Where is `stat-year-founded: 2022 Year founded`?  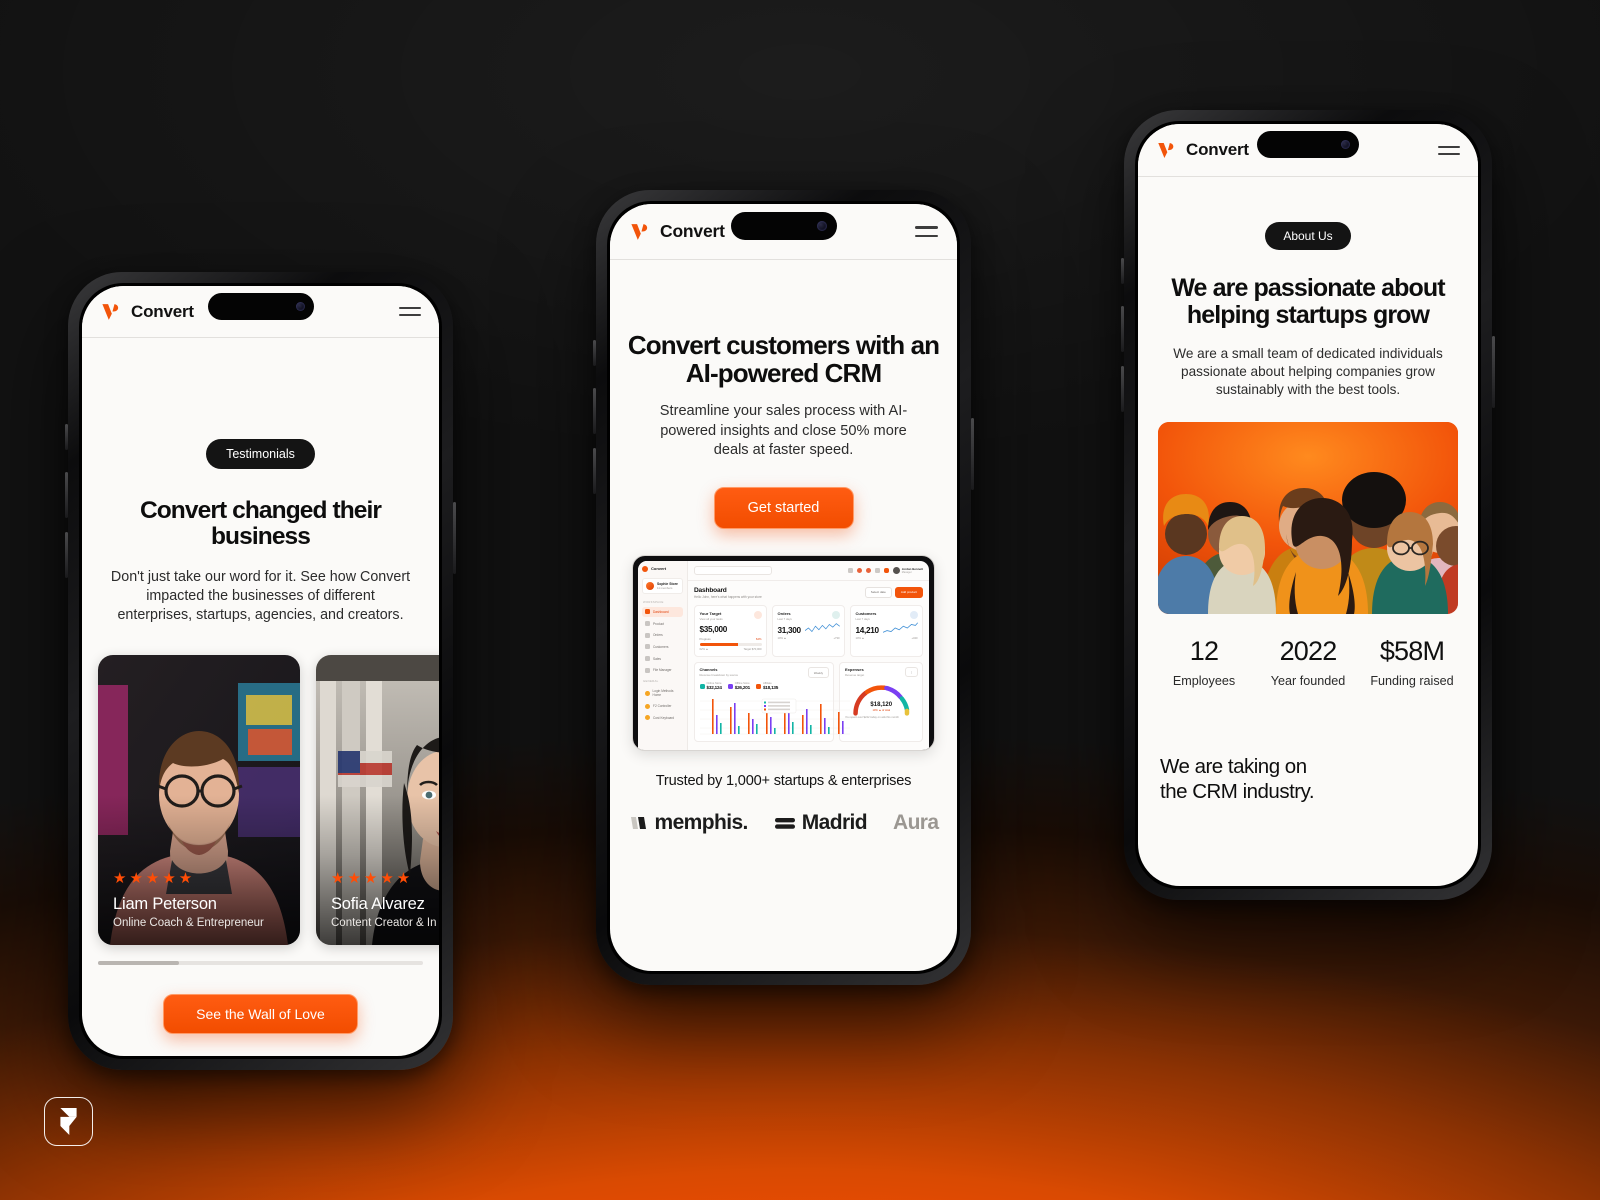 stat-year-founded: 2022 Year founded is located at coordinates (1308, 662).